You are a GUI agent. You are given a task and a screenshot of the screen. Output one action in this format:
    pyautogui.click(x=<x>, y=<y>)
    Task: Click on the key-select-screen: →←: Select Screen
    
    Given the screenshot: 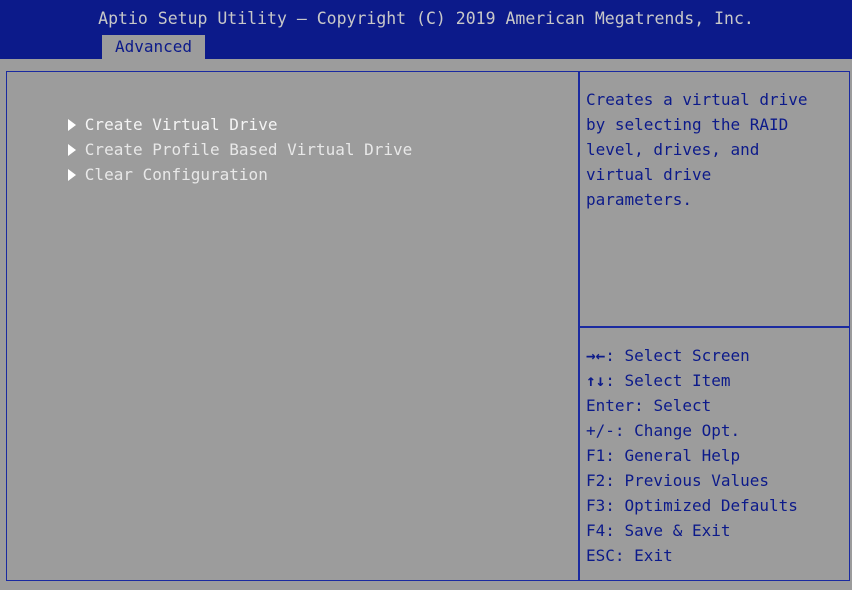 What is the action you would take?
    pyautogui.click(x=717, y=355)
    